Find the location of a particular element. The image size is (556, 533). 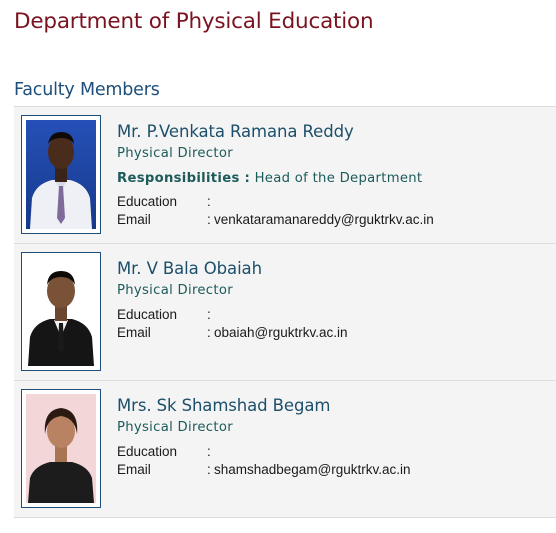

page-title: Department of Physical Education is located at coordinates (194, 21).